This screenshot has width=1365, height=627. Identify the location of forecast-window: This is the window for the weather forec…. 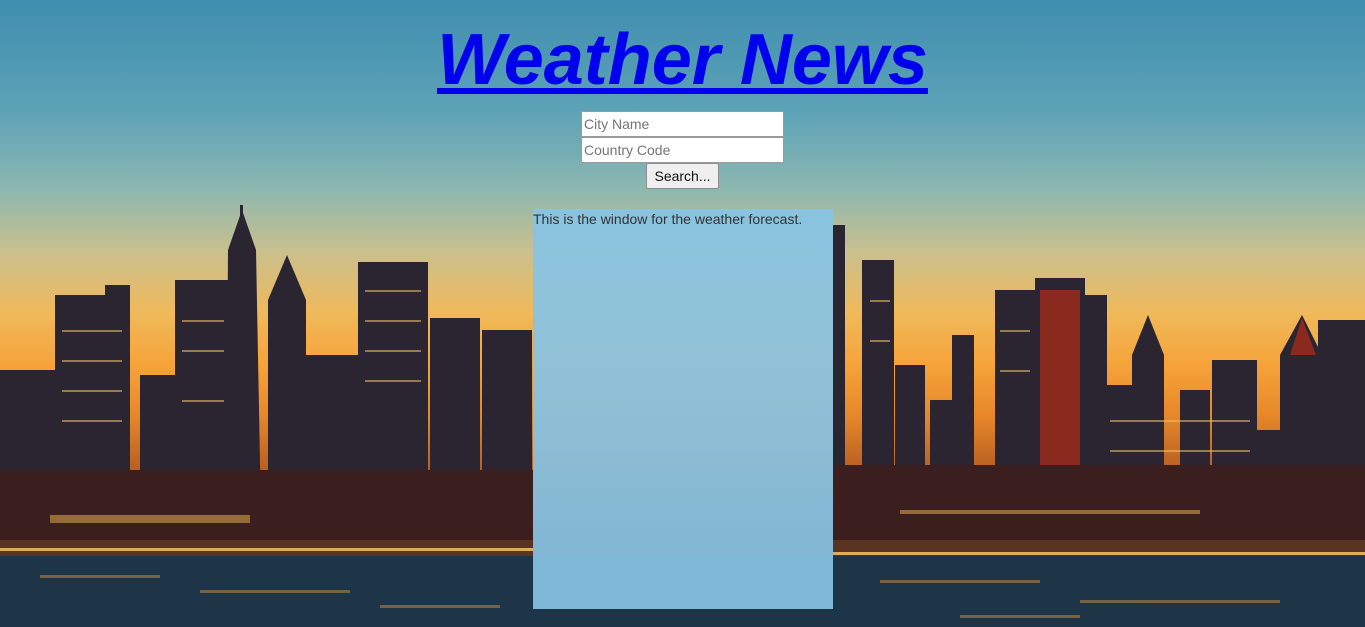
(683, 409).